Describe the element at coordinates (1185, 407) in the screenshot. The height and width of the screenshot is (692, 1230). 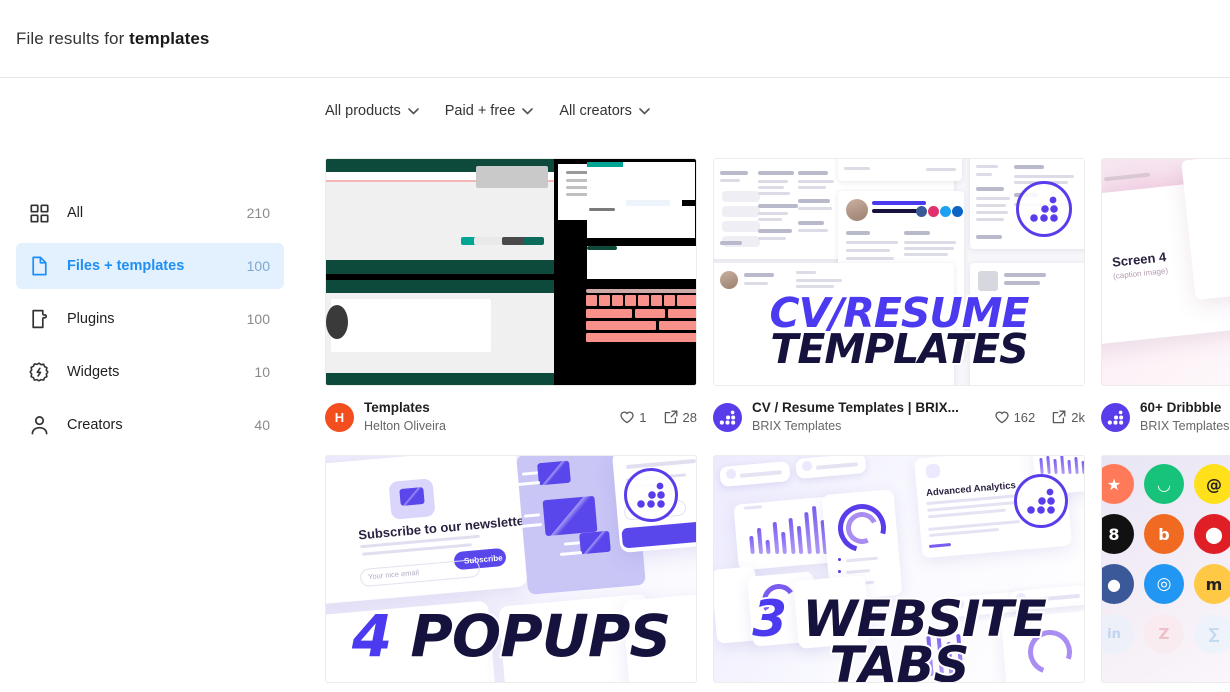
I see `card-title: 60+ Dribbble` at that location.